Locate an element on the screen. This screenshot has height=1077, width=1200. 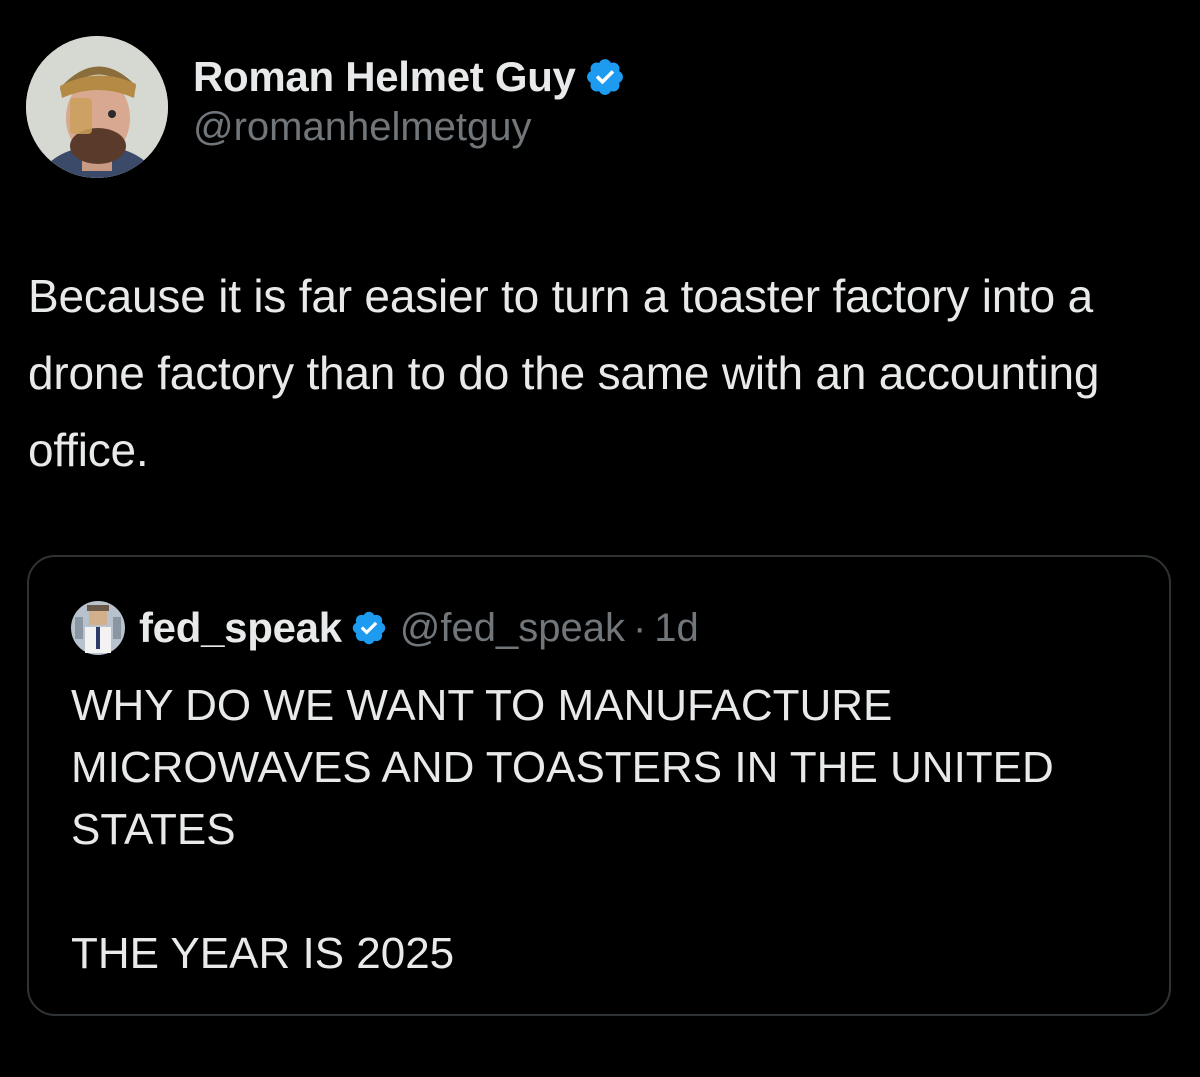
quoted-tweet-header: fed_speak @fed_speak · 1d is located at coordinates (384, 628).